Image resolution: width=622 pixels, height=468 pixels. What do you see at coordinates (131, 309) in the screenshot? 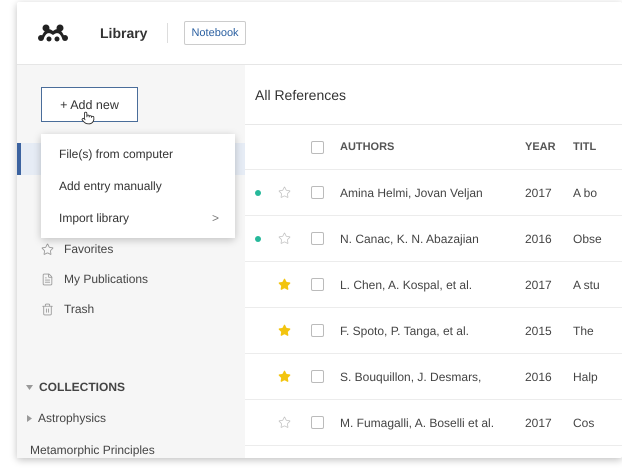
I see `sidebar-item: Trash` at bounding box center [131, 309].